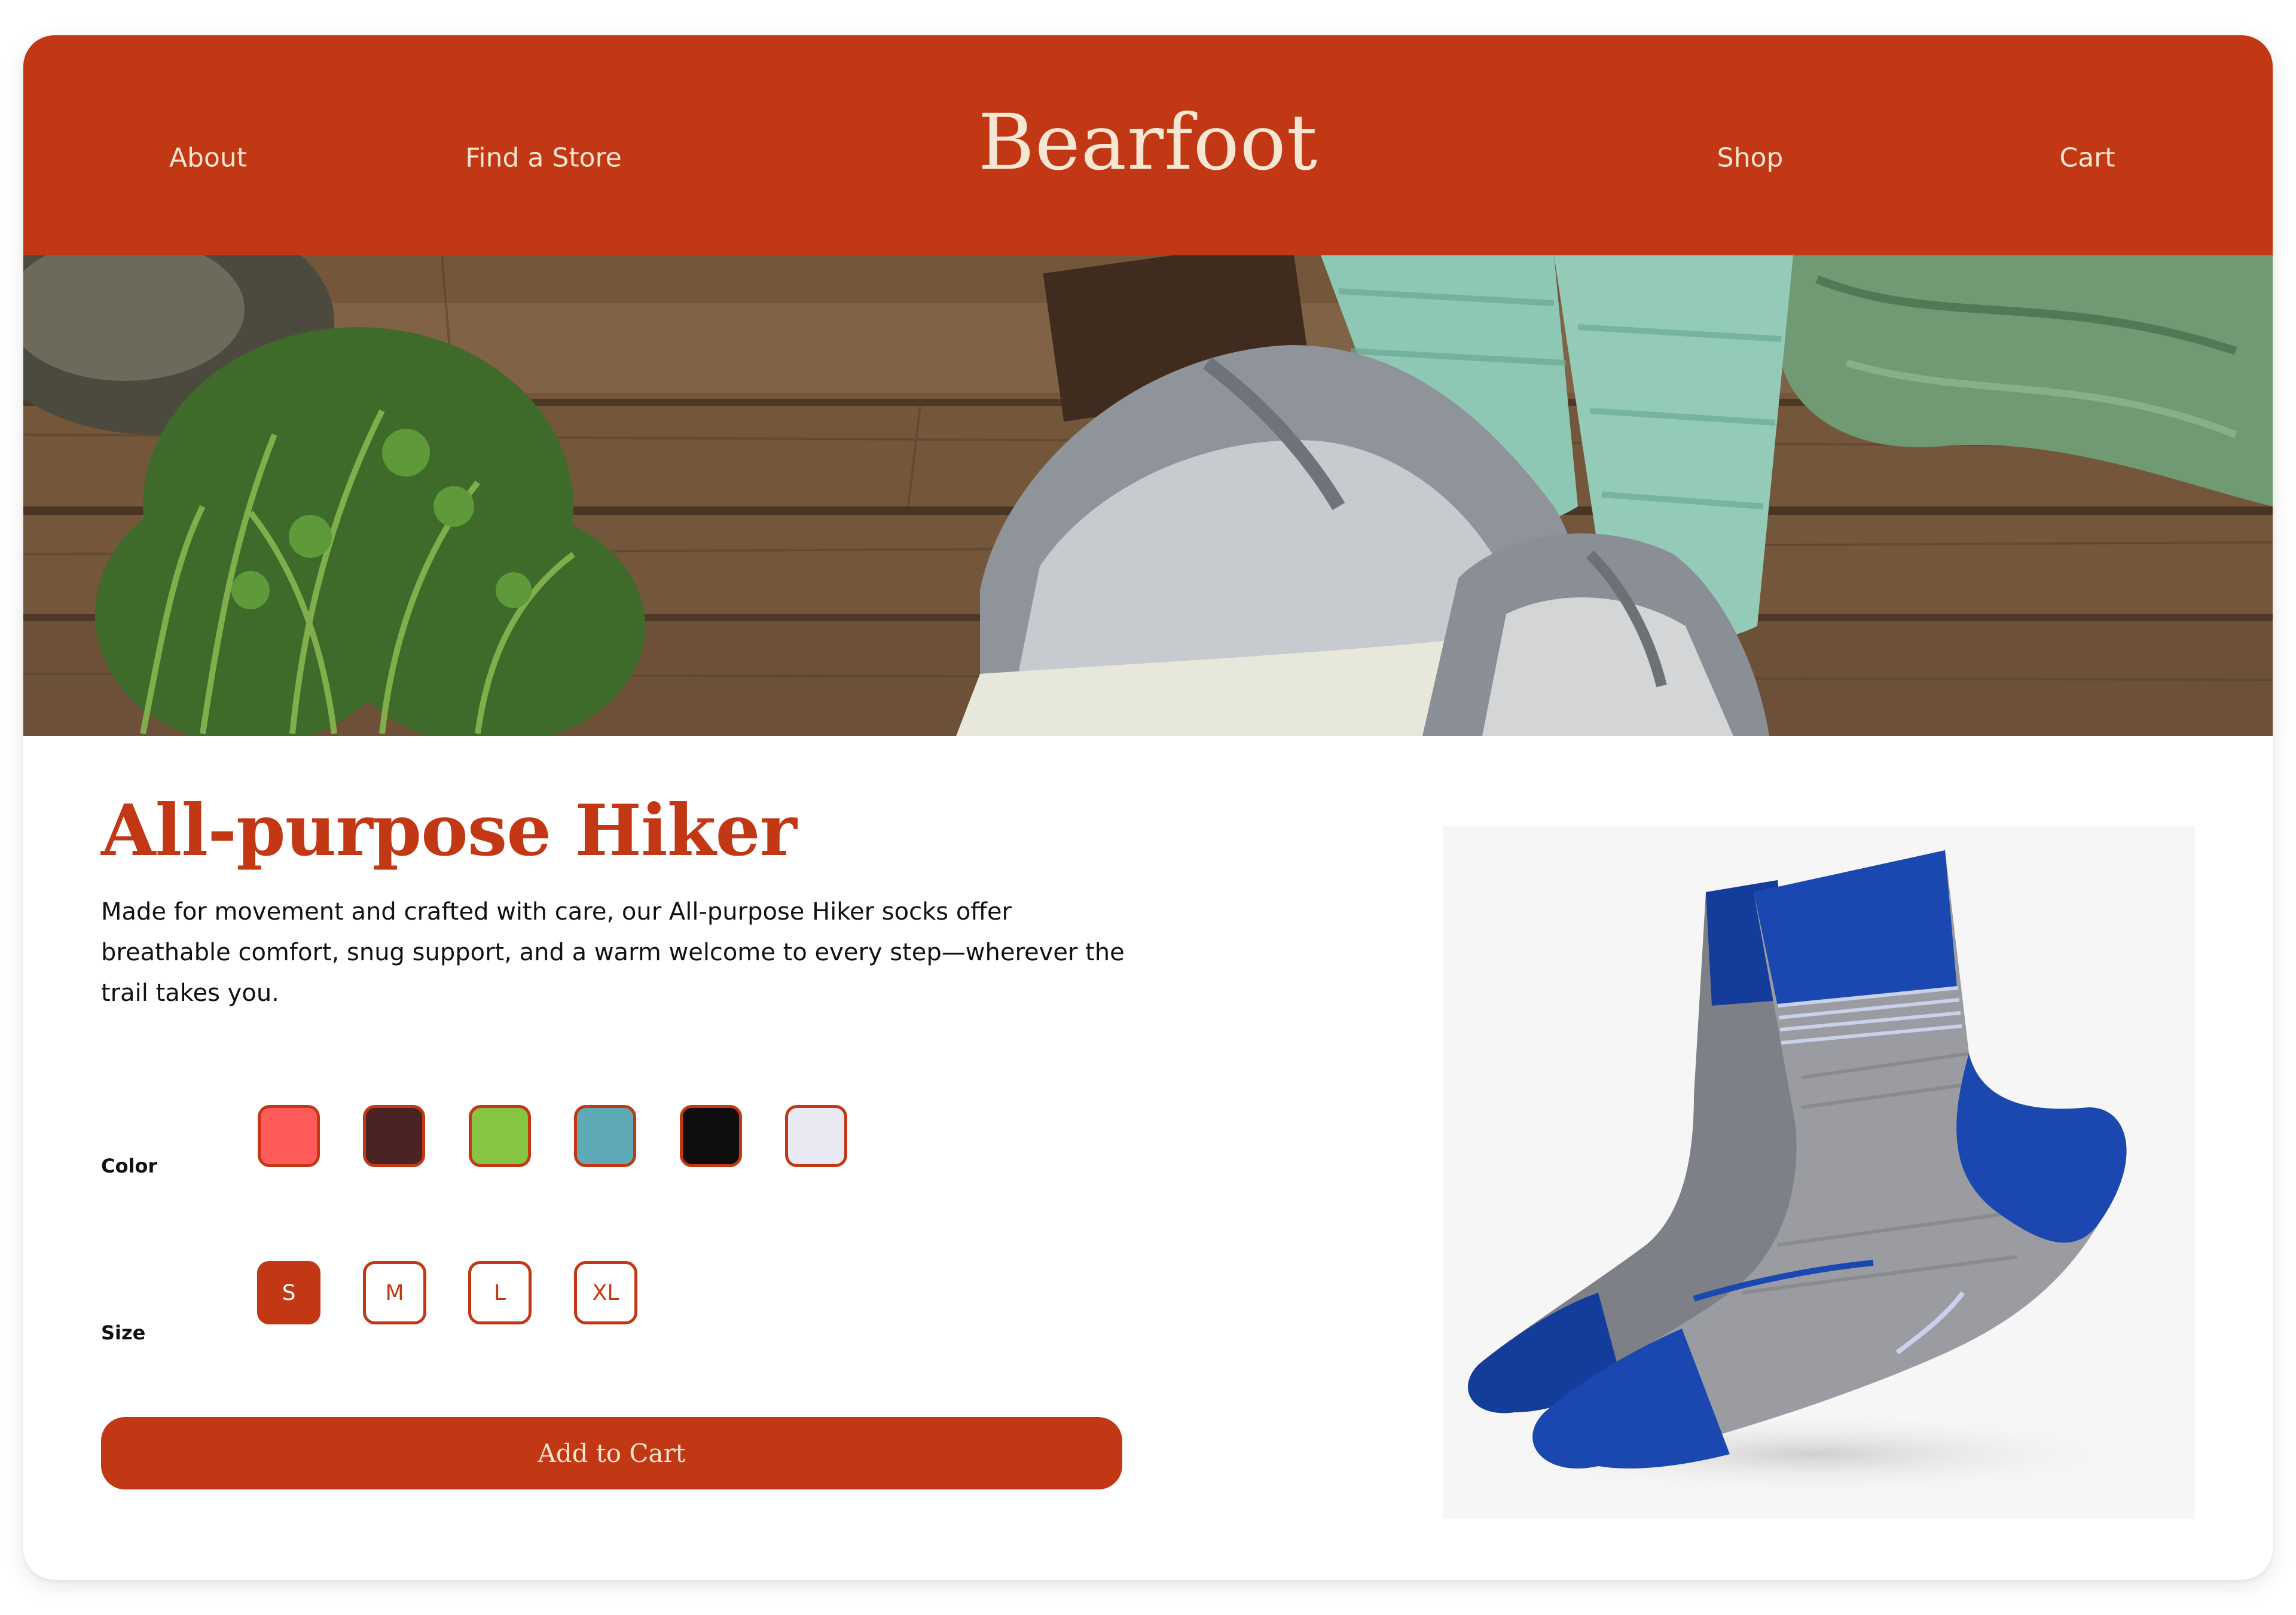  I want to click on nav-cart-link: Cart, so click(2087, 158).